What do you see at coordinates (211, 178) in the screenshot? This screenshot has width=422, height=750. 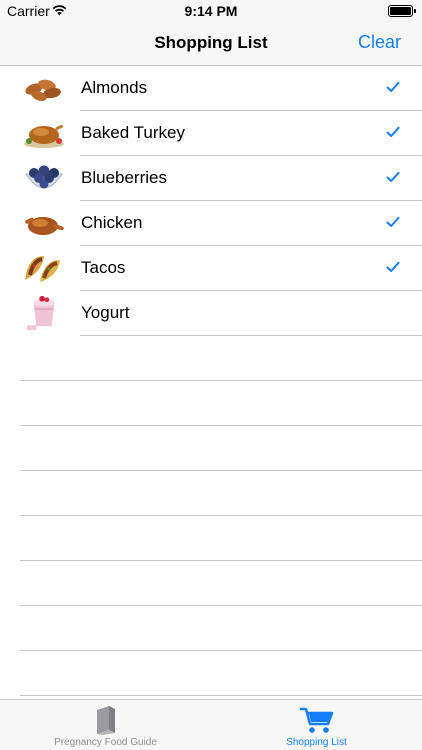 I see `list-item-blueberries: Blueberries` at bounding box center [211, 178].